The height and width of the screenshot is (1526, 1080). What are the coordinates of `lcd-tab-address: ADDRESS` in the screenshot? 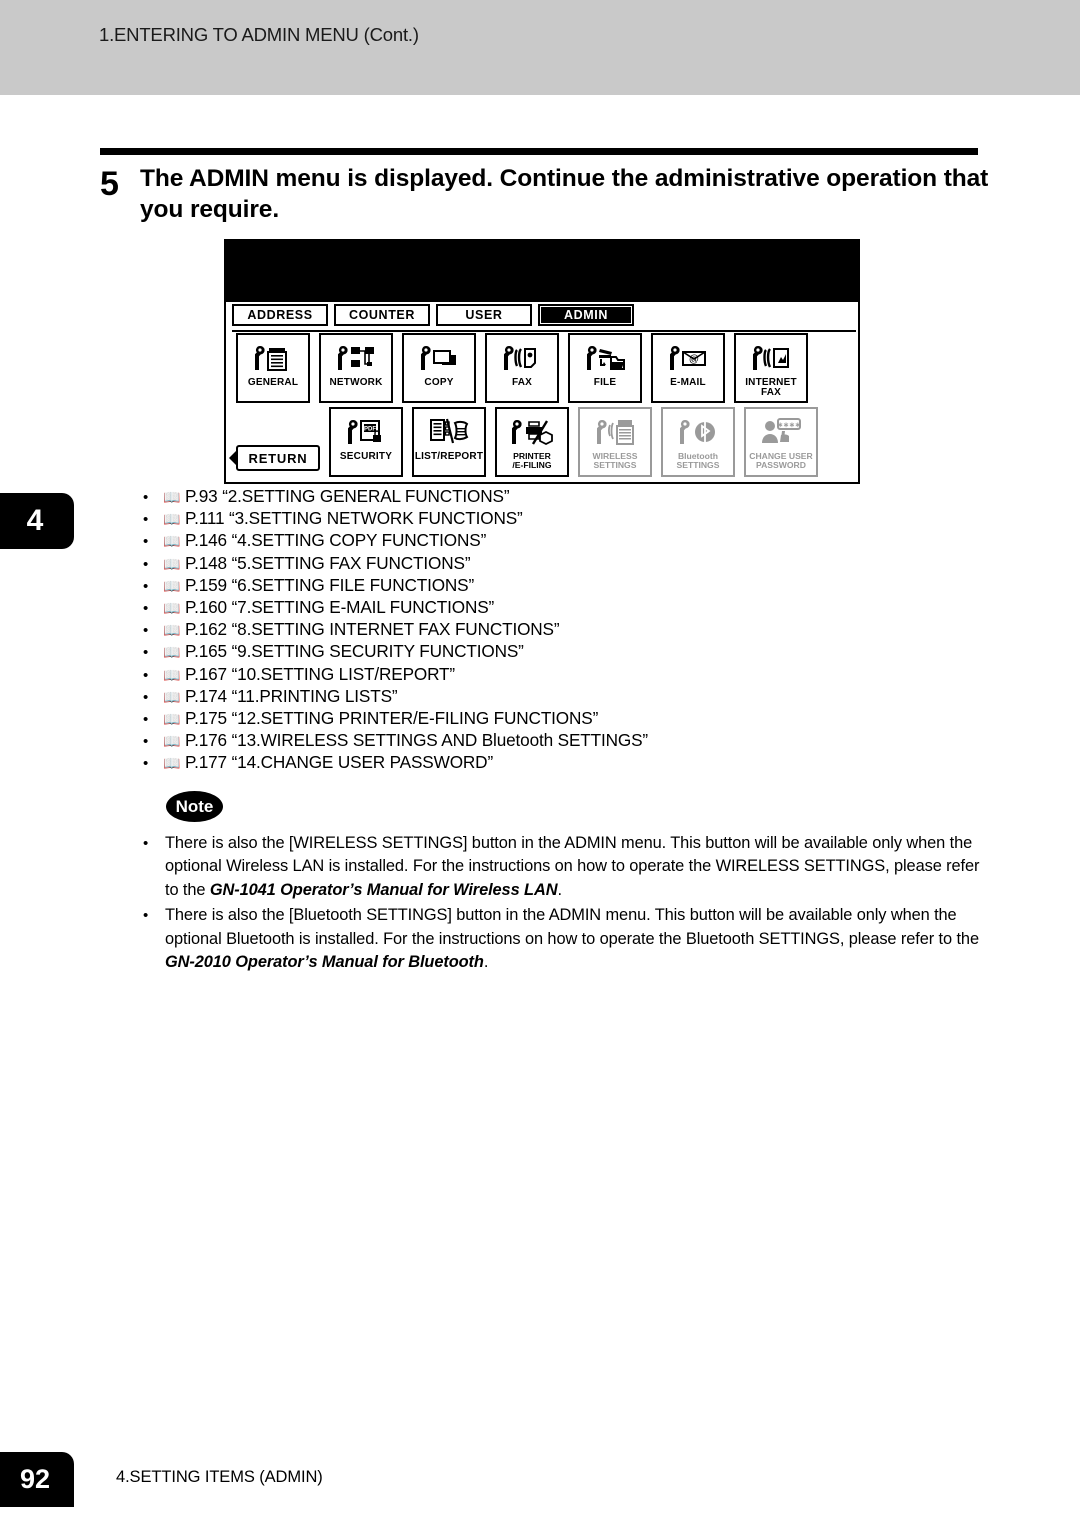 It's located at (280, 315).